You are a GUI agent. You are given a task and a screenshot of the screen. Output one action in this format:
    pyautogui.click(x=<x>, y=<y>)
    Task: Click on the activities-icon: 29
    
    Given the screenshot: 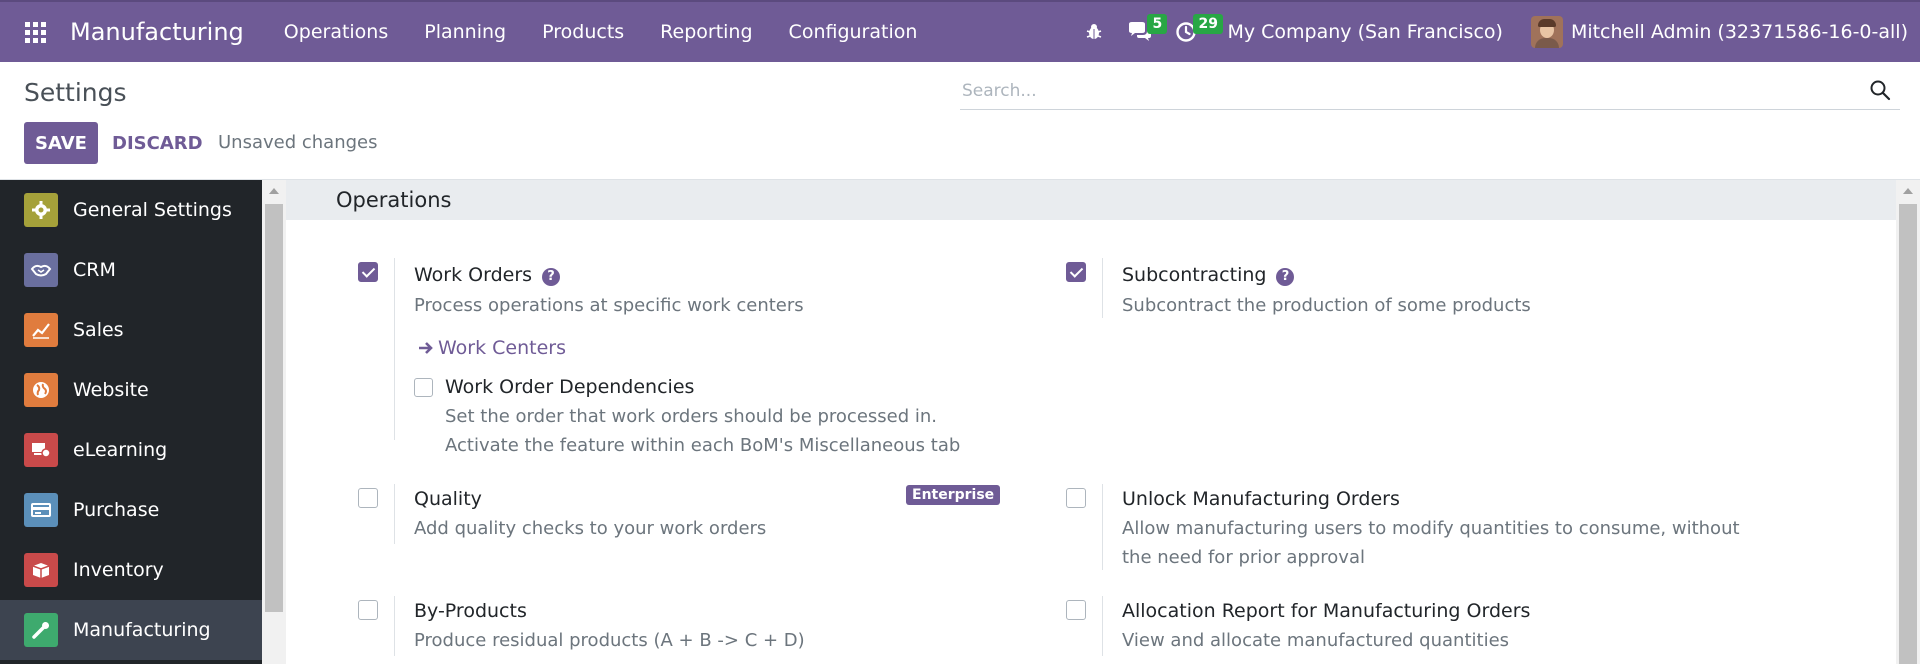 What is the action you would take?
    pyautogui.click(x=1193, y=32)
    